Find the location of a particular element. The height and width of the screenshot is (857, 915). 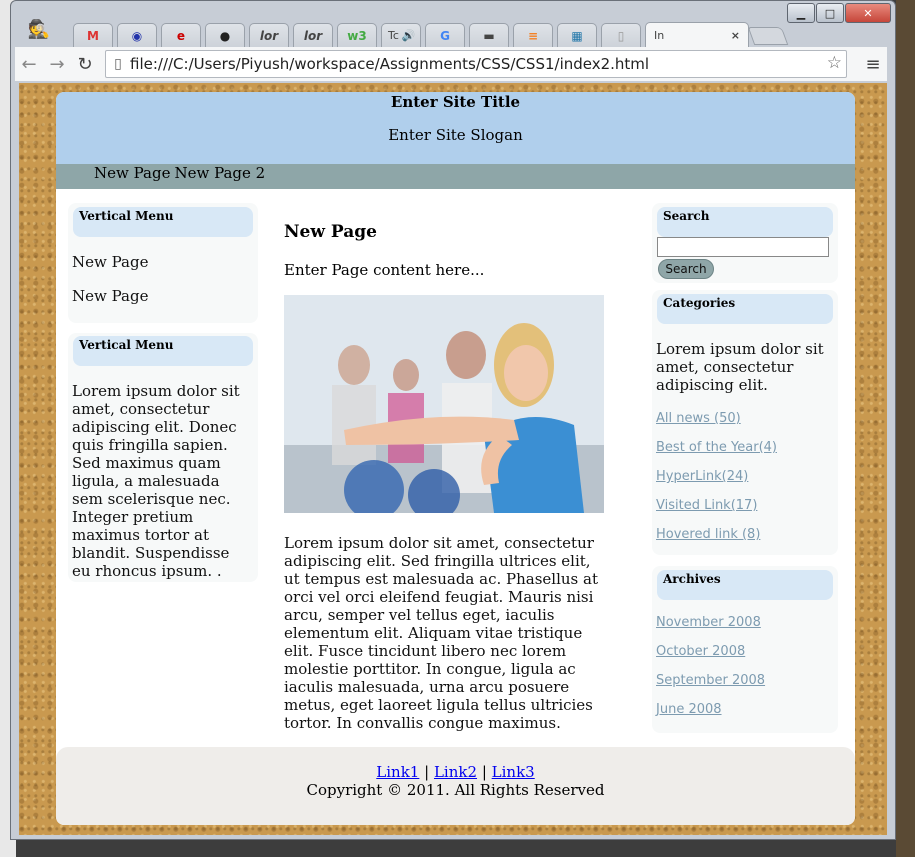

layout-icon: ▦ is located at coordinates (577, 35).